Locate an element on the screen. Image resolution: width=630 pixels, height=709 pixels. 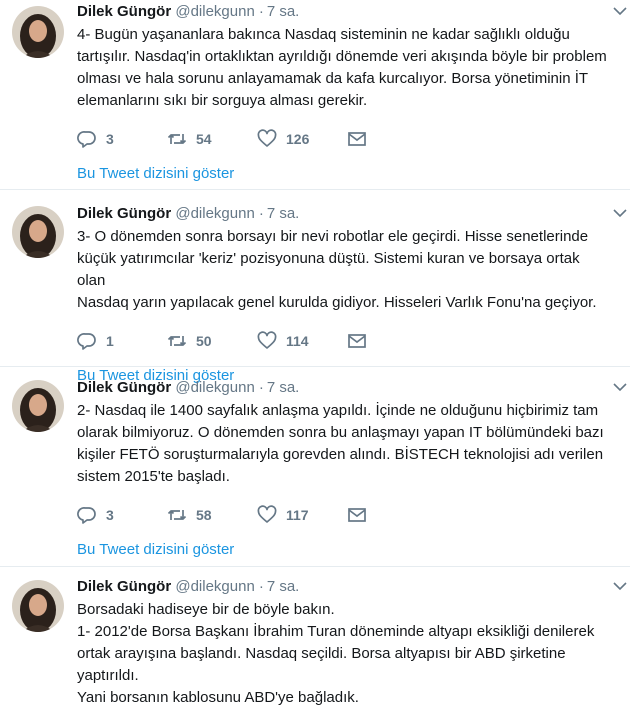
tweet-actions: 3 54 126 is located at coordinates (353, 139).